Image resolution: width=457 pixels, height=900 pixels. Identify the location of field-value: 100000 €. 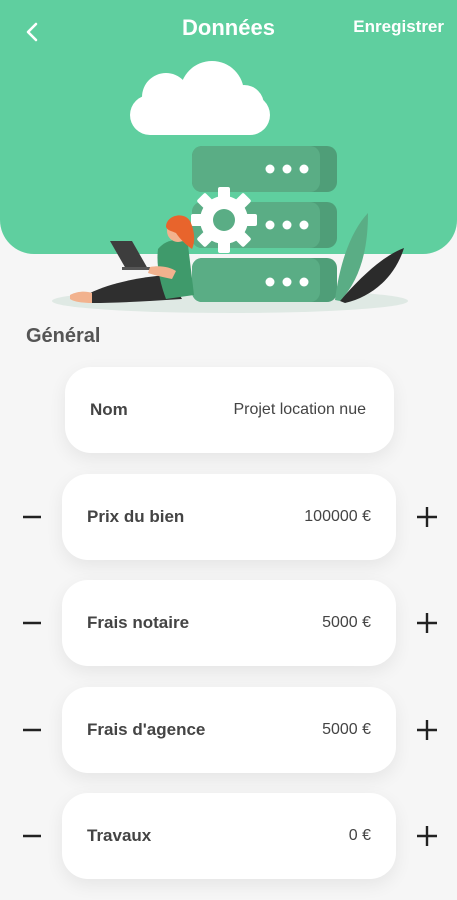
(337, 516).